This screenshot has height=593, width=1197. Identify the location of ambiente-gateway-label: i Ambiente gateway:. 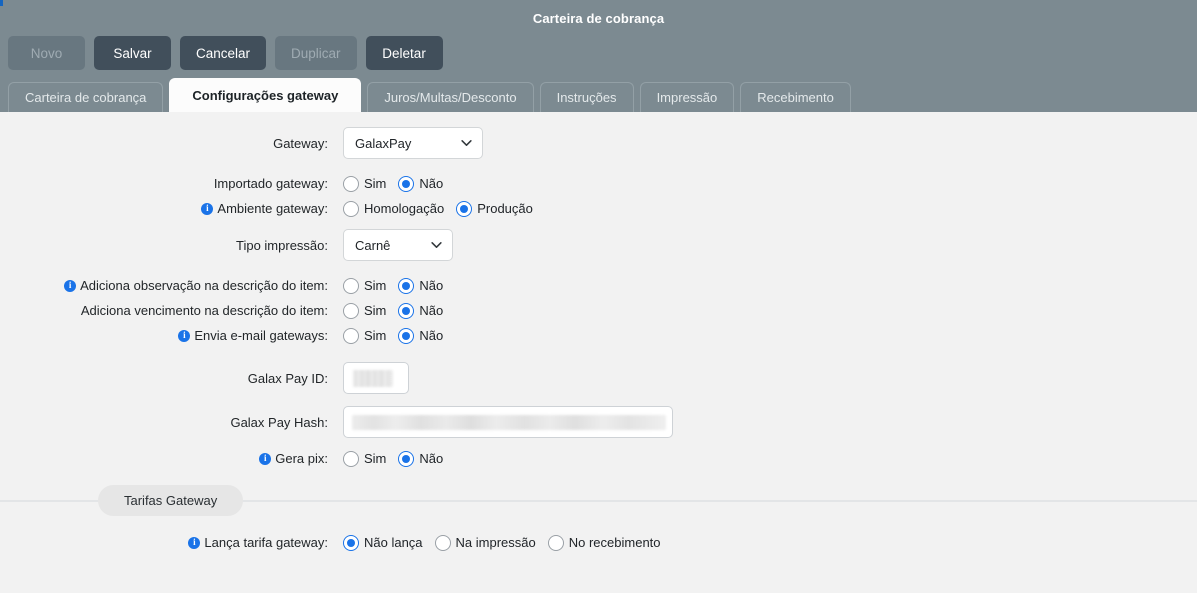
(171, 208).